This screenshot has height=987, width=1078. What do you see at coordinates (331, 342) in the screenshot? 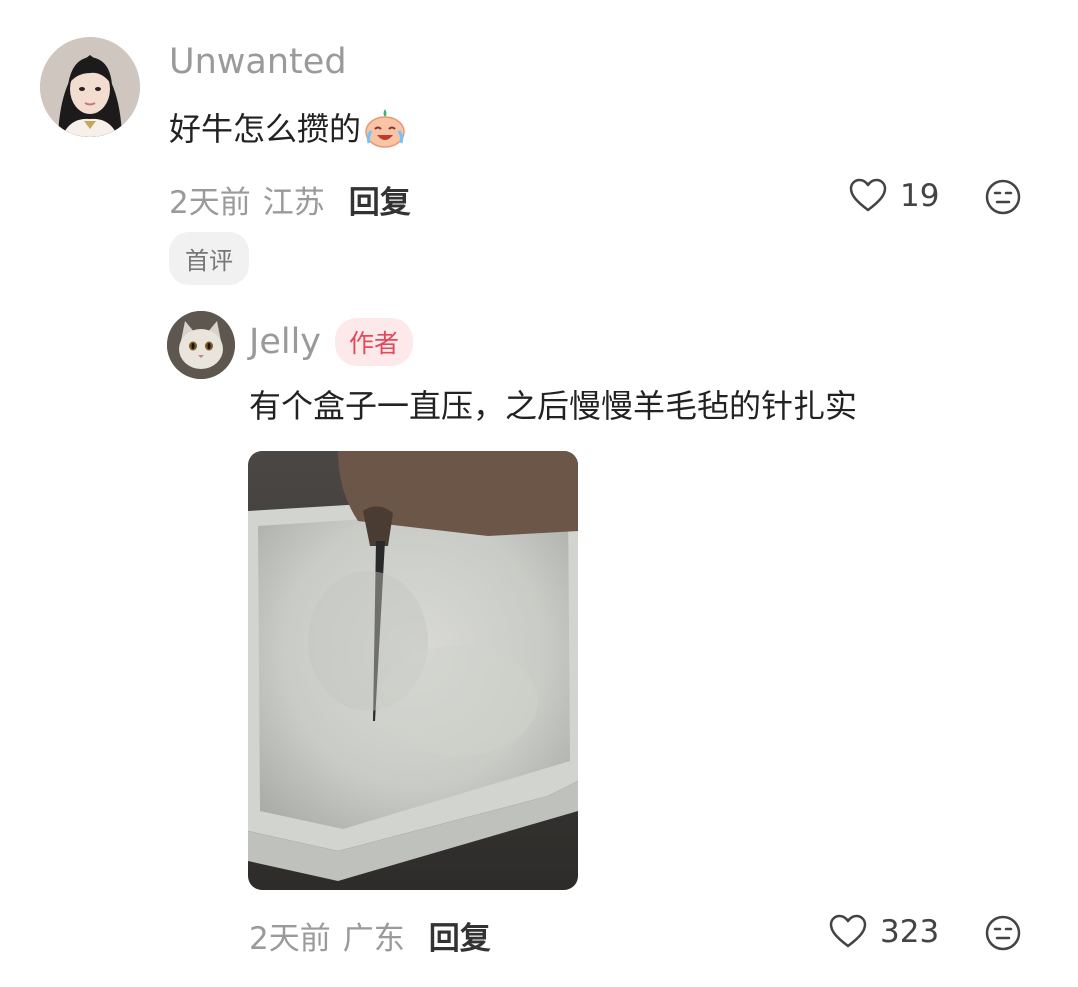
I see `username-row: Jelly 作者` at bounding box center [331, 342].